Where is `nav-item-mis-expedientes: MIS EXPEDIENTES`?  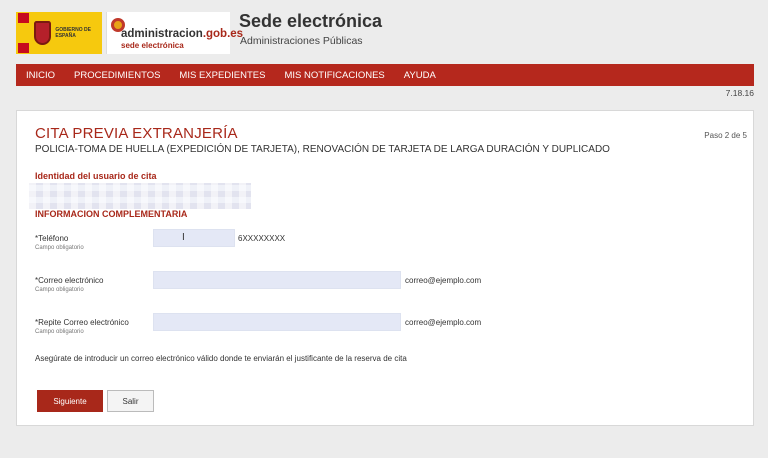
nav-item-mis-expedientes: MIS EXPEDIENTES is located at coordinates (222, 75).